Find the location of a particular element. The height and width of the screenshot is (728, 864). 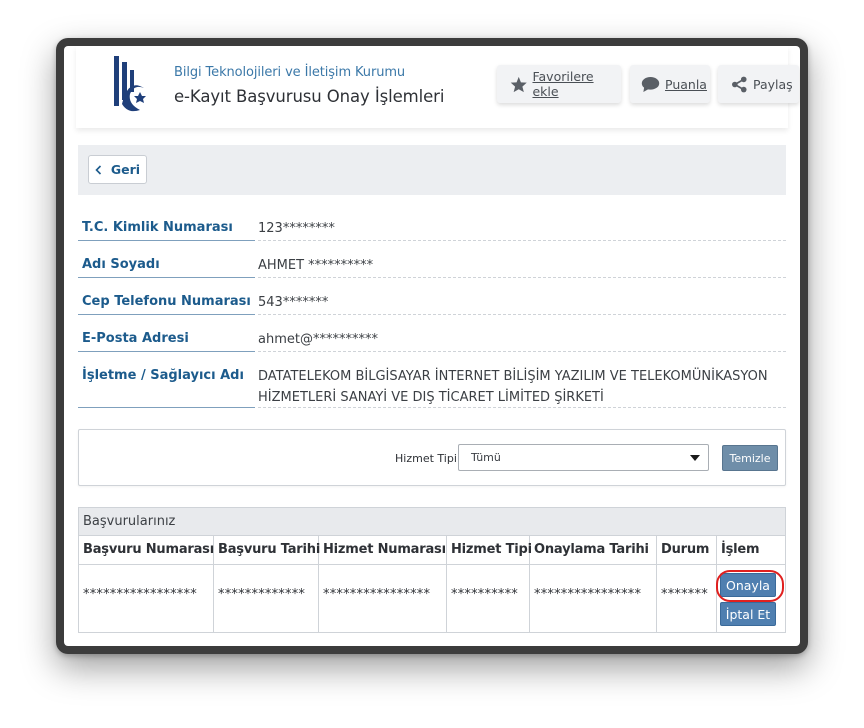

org-name: Bilgi Teknolojileri ve İletişim Kurumu is located at coordinates (290, 72).